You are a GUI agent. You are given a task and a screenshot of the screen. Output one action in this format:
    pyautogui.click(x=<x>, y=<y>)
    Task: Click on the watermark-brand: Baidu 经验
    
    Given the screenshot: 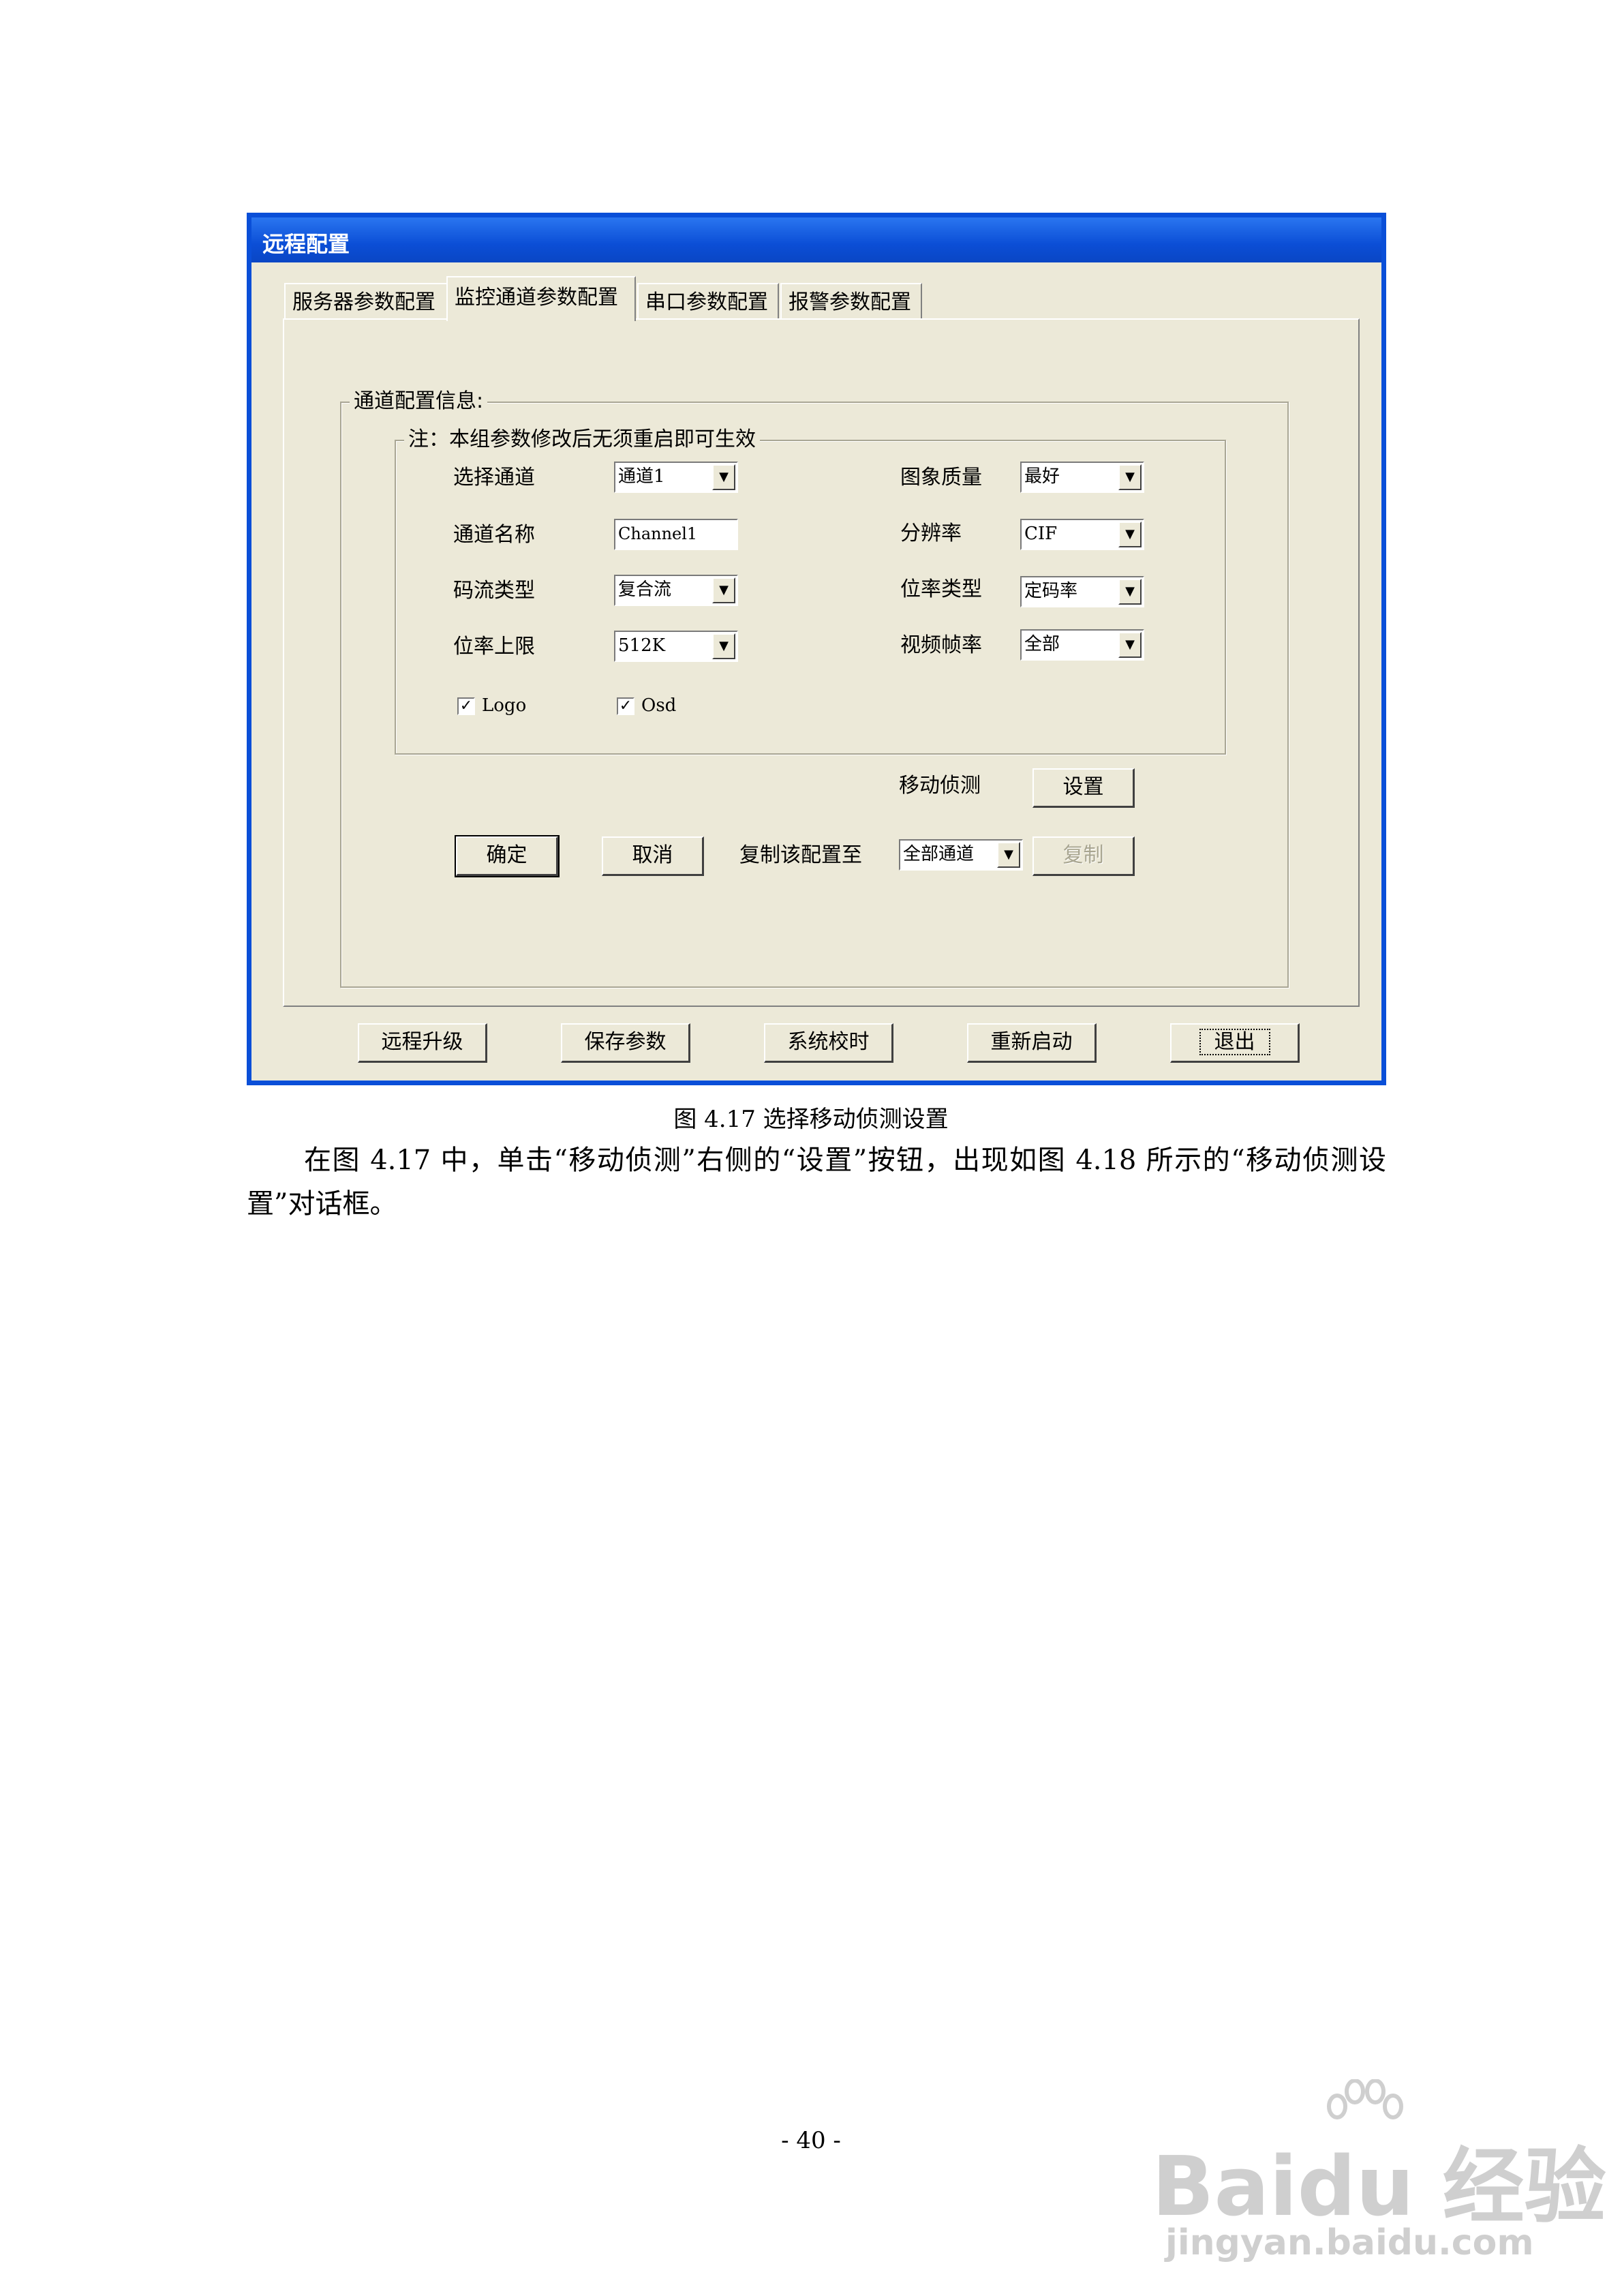 What is the action you would take?
    pyautogui.click(x=1379, y=2187)
    